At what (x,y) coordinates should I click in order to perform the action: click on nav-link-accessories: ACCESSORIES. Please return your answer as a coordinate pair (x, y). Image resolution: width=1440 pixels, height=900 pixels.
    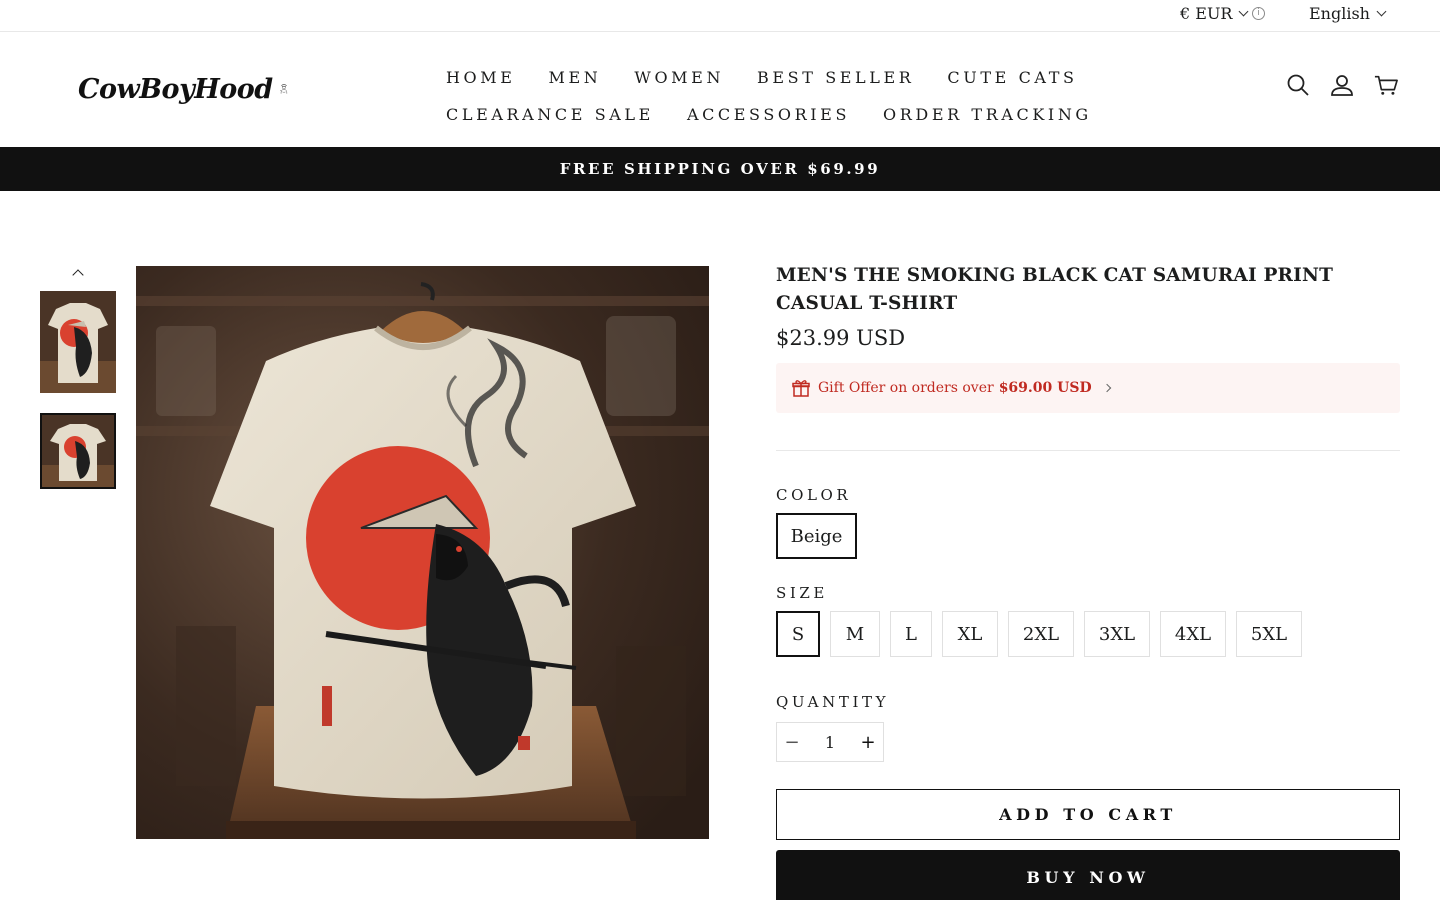
    Looking at the image, I should click on (768, 114).